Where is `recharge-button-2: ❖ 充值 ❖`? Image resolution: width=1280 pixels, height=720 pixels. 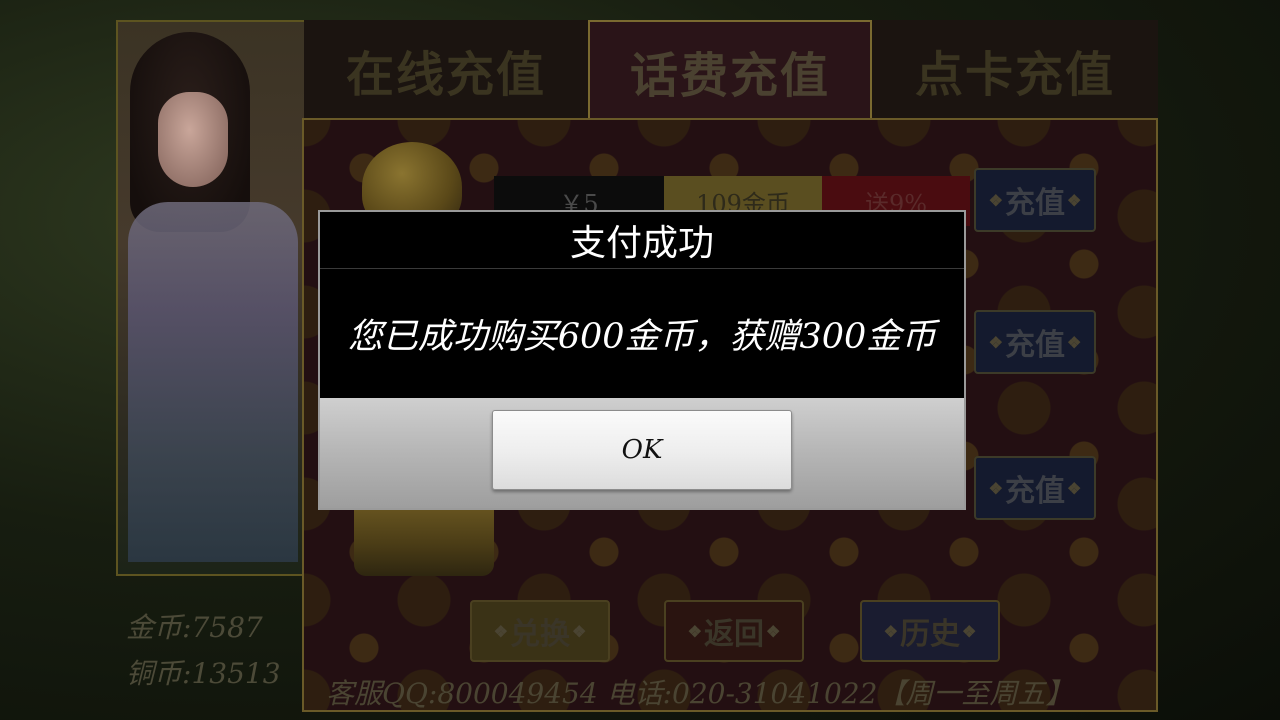 recharge-button-2: ❖ 充值 ❖ is located at coordinates (1035, 342).